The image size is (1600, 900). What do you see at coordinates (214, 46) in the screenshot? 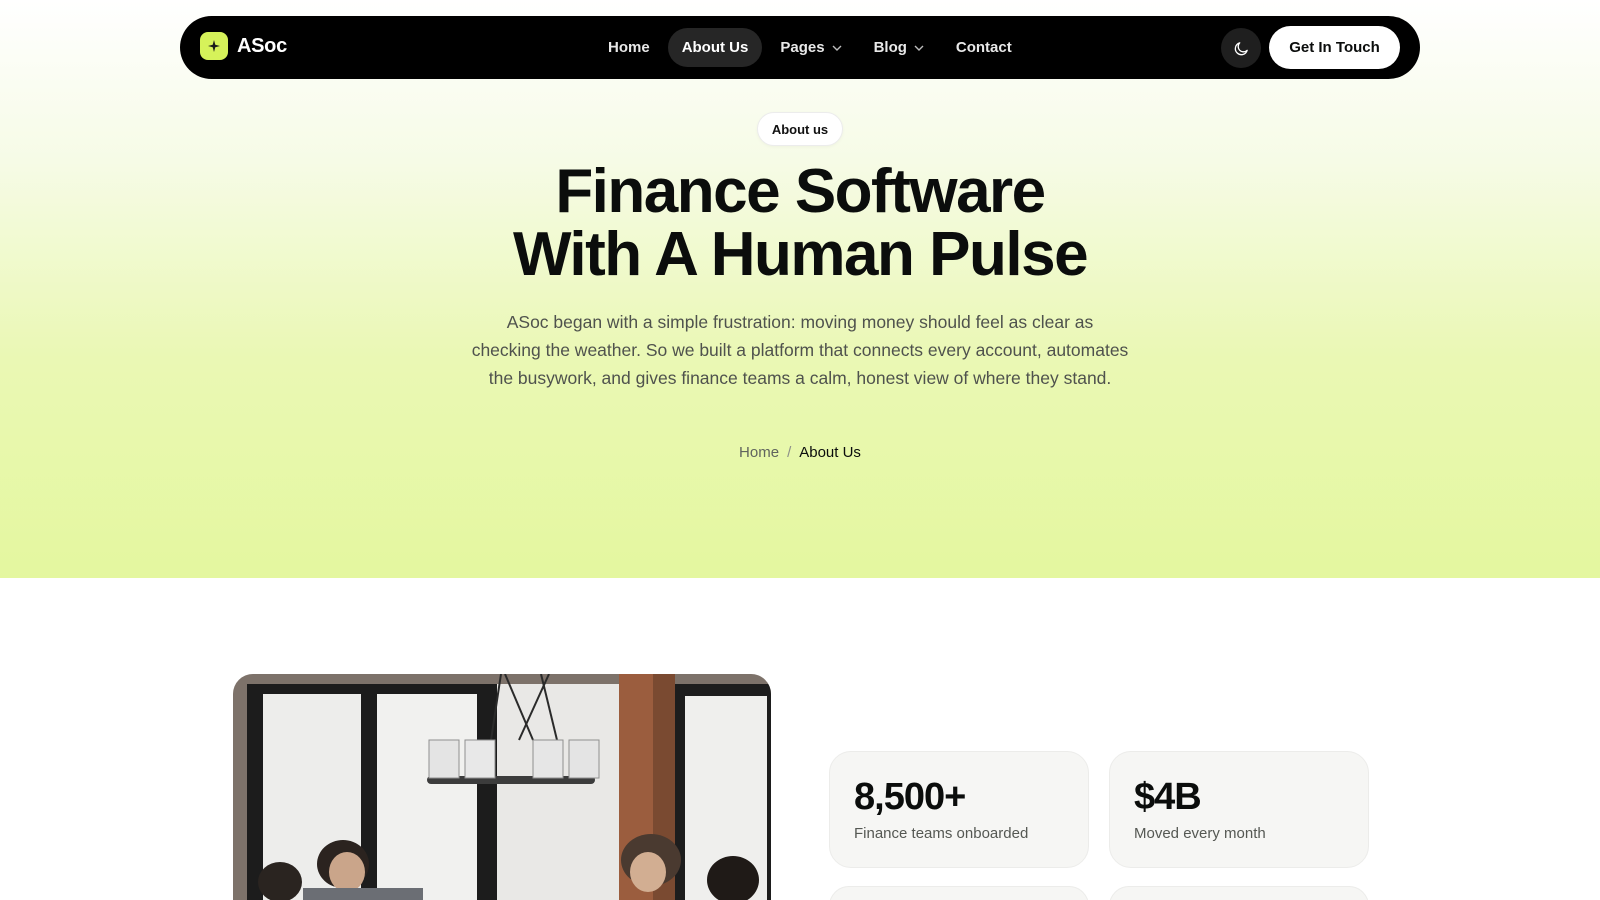
I see `logo-icon` at bounding box center [214, 46].